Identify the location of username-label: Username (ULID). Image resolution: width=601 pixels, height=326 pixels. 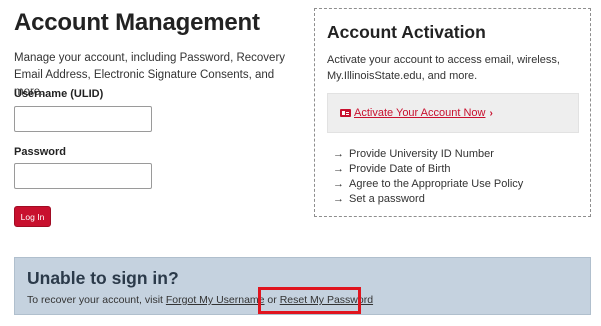
(59, 94).